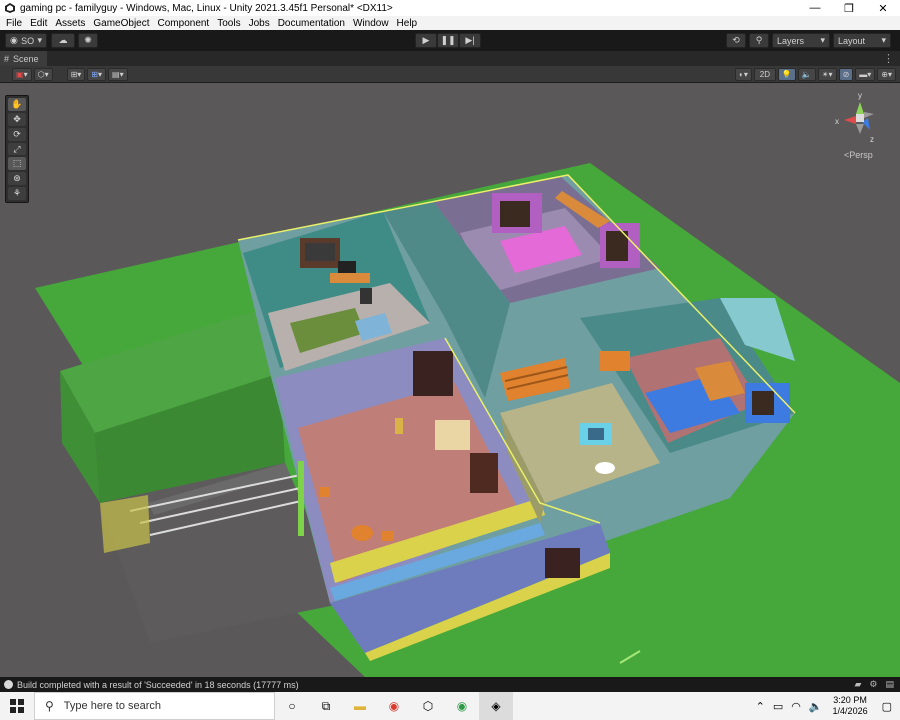 The width and height of the screenshot is (900, 720). Describe the element at coordinates (850, 700) in the screenshot. I see `clock-time: 3:20 PM` at that location.